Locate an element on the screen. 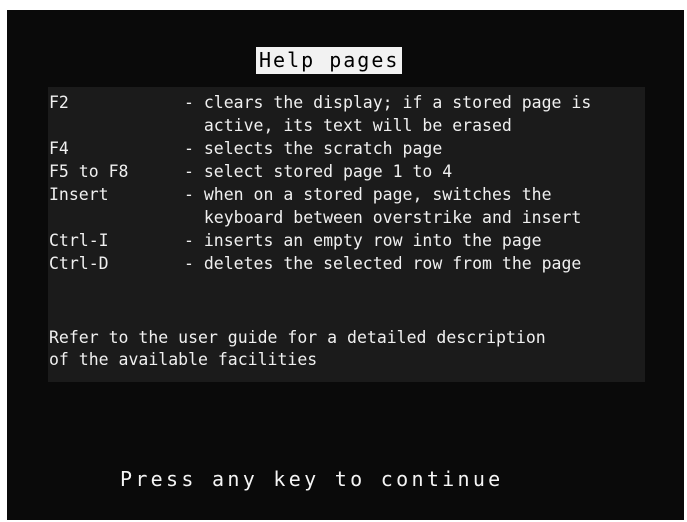  shortcut-row-f5-f8: F5 to F8 - select stored page 1 to 4 is located at coordinates (345, 171).